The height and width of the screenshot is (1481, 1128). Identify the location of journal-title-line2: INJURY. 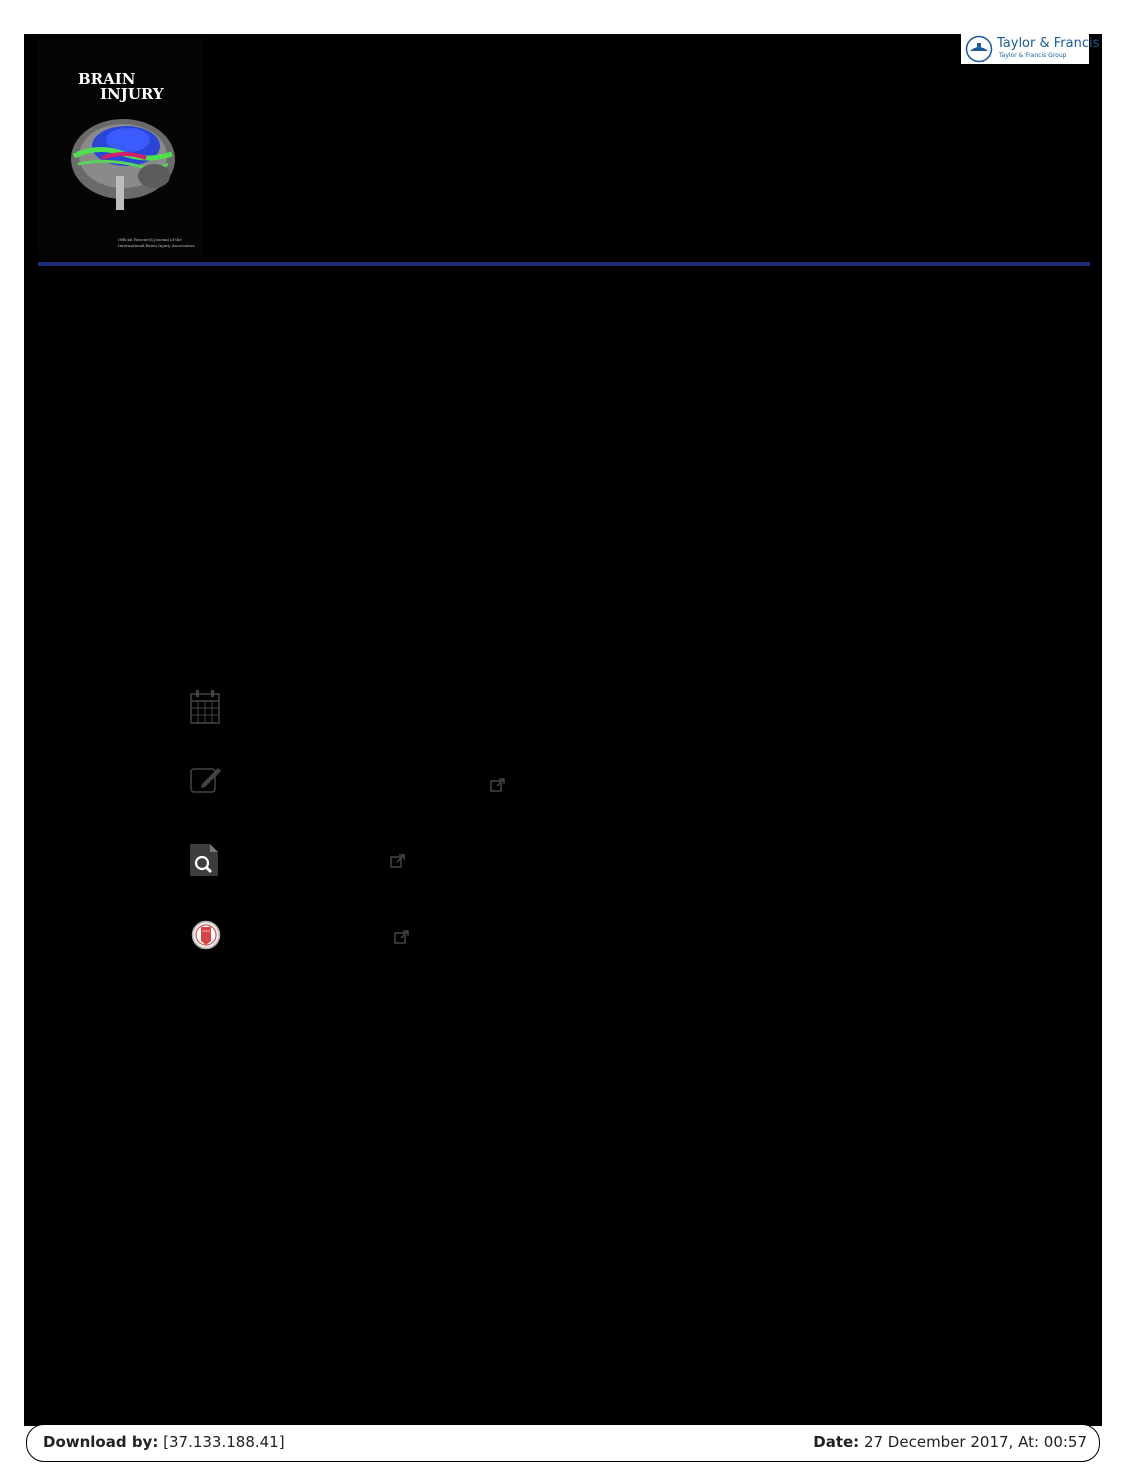
(132, 94).